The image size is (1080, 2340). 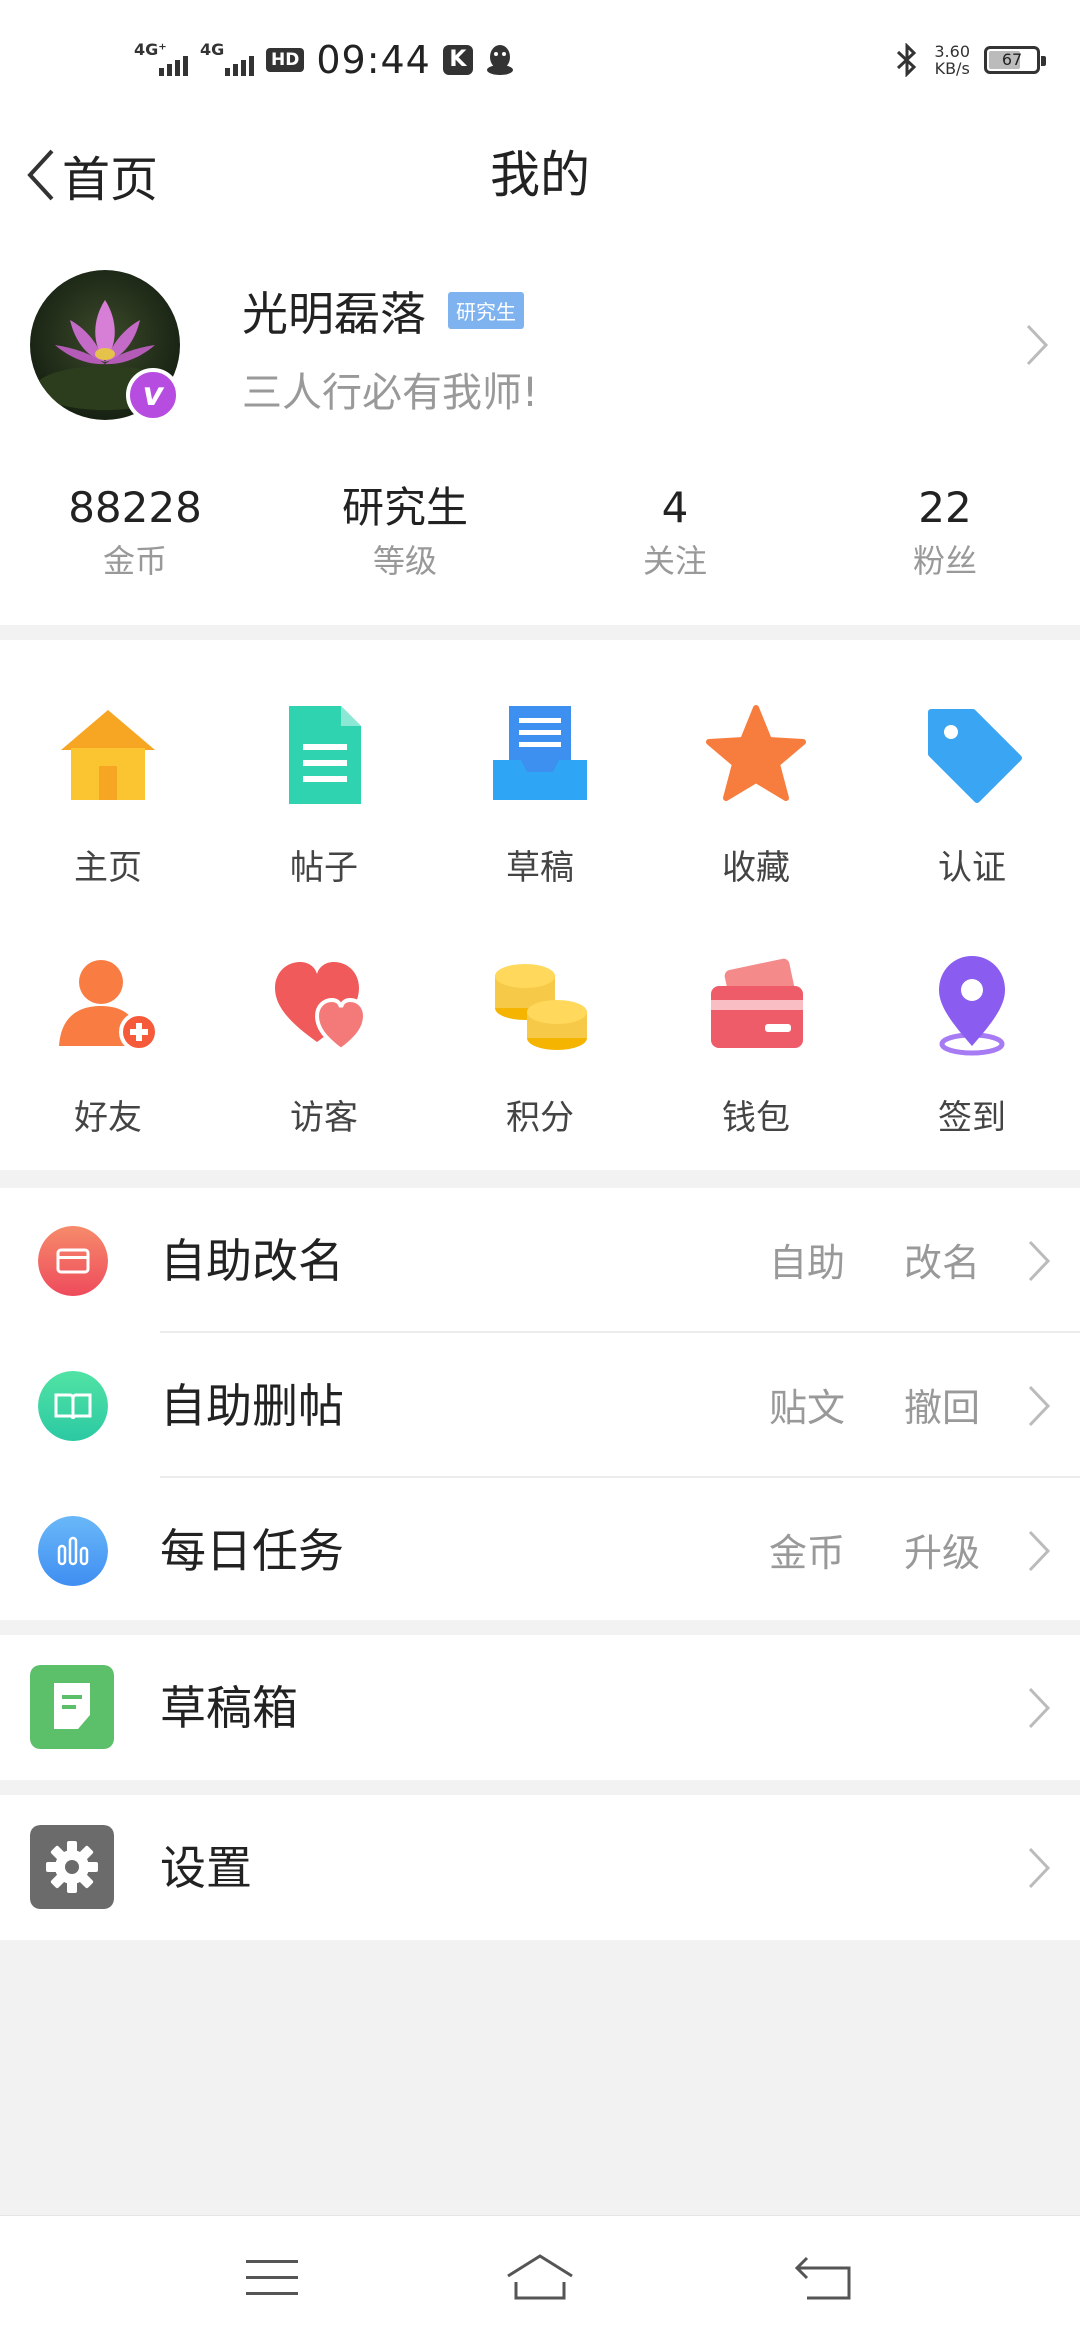 I want to click on row-tag: 金币, so click(x=806, y=1553).